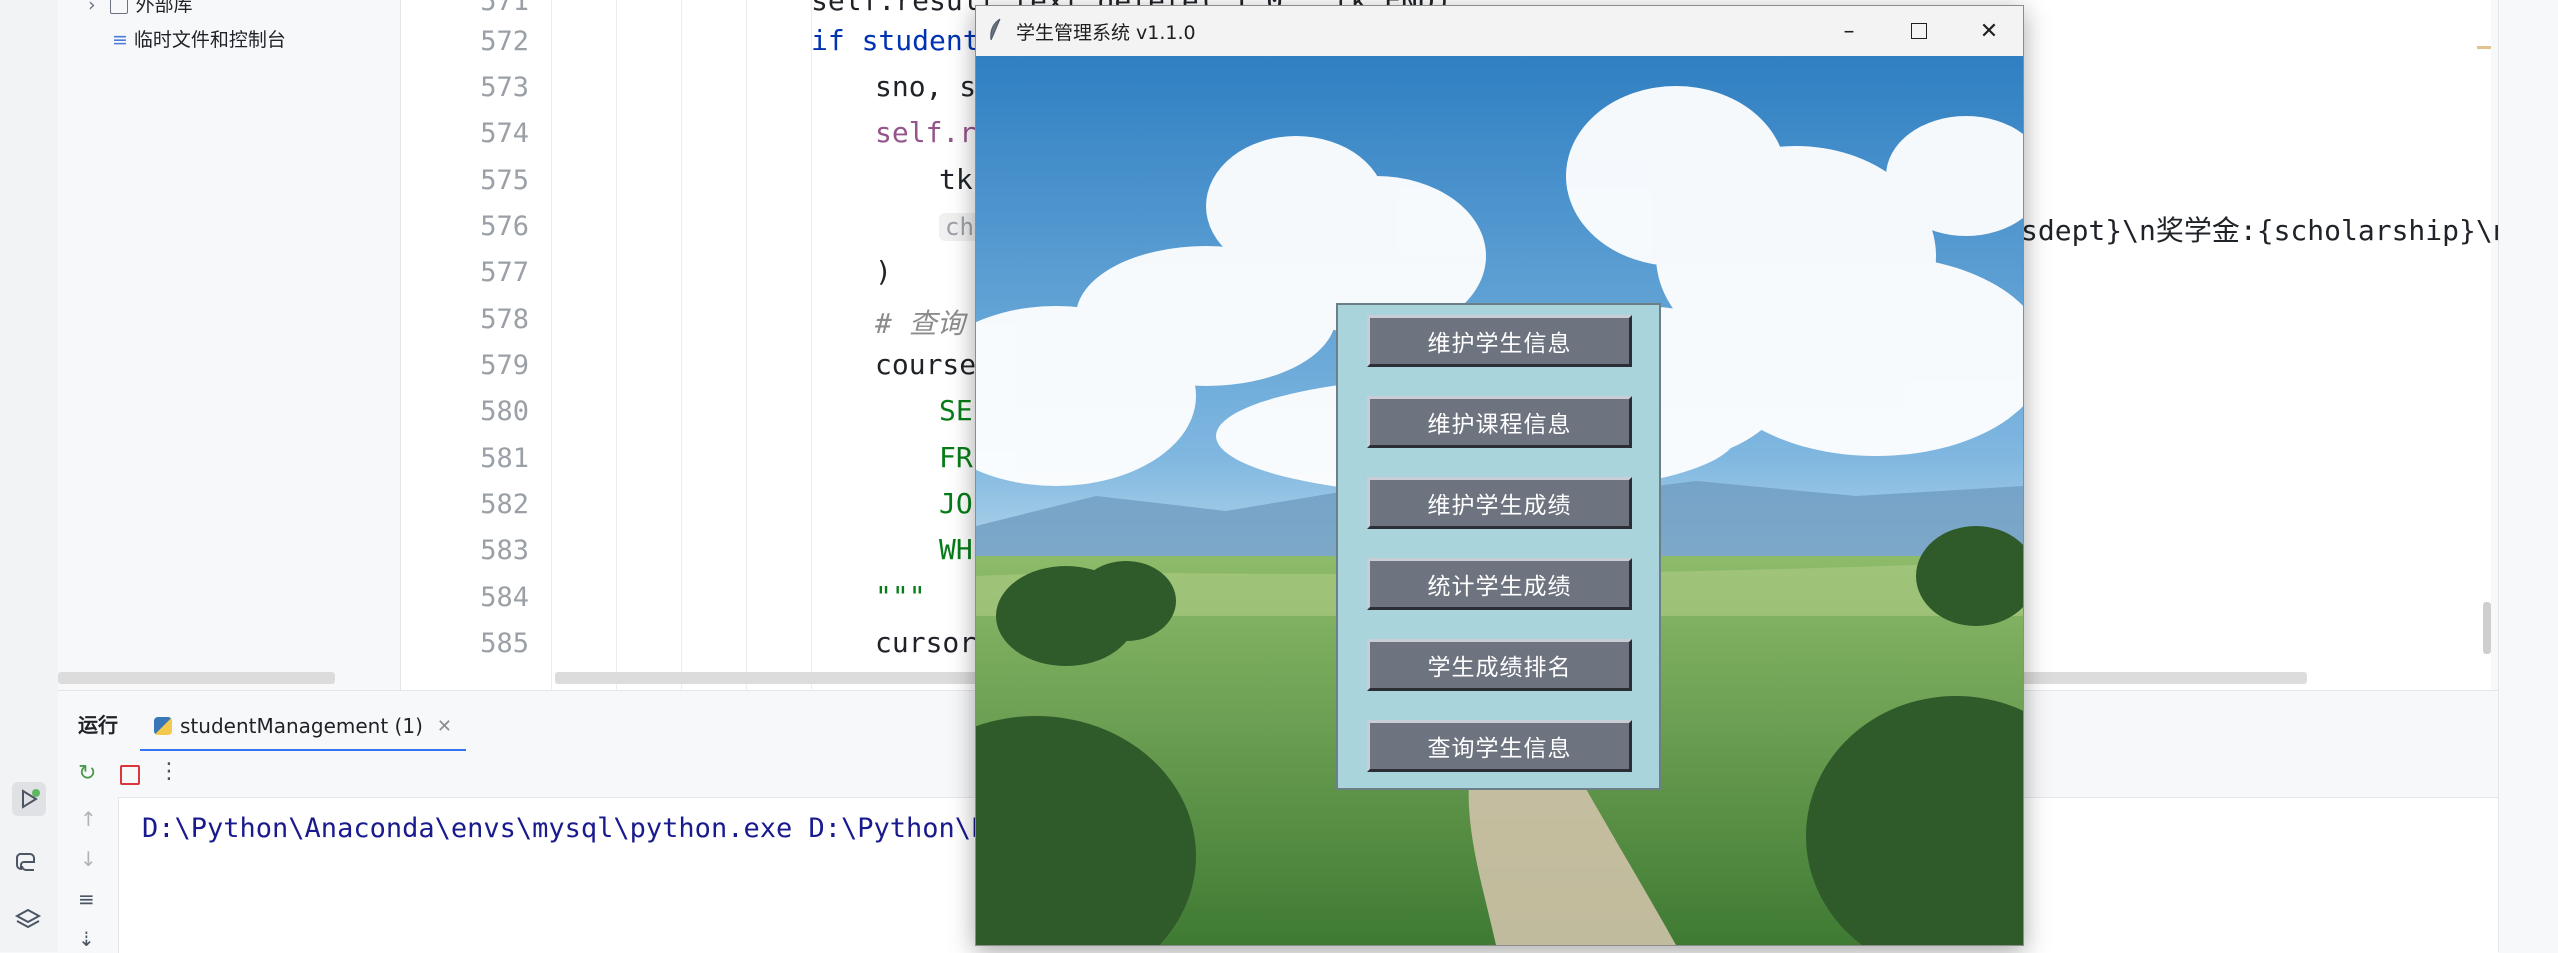  What do you see at coordinates (1499, 584) in the screenshot?
I see `statistics-student-scores-button: 统计学生成绩` at bounding box center [1499, 584].